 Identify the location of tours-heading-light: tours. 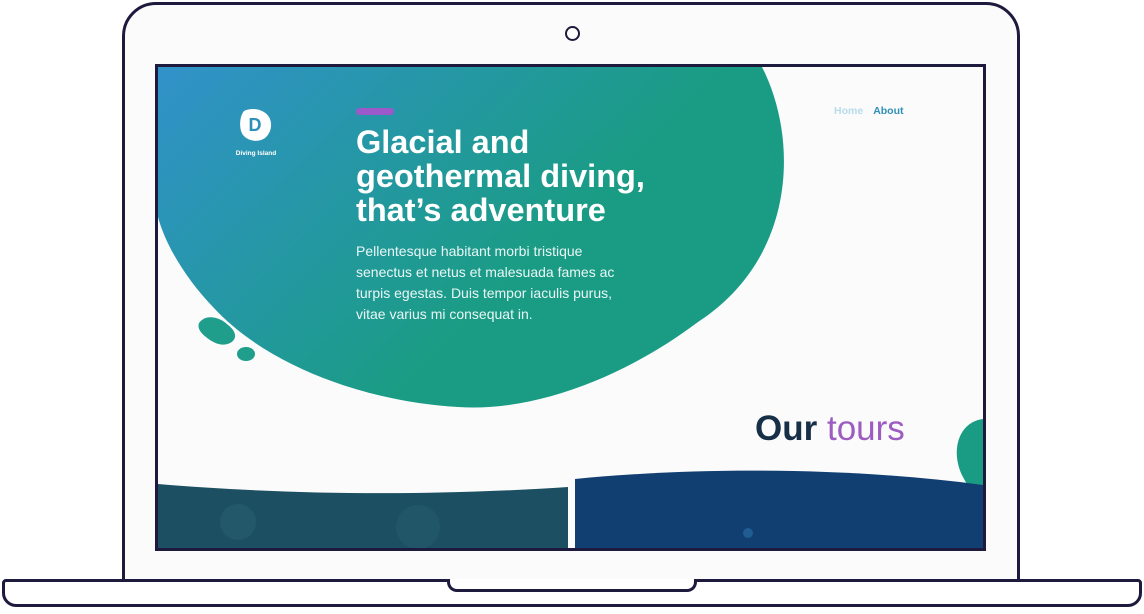
(865, 428).